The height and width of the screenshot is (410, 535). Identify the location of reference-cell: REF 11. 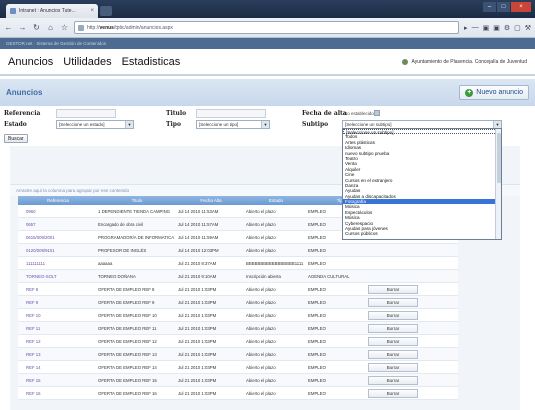
(61, 328).